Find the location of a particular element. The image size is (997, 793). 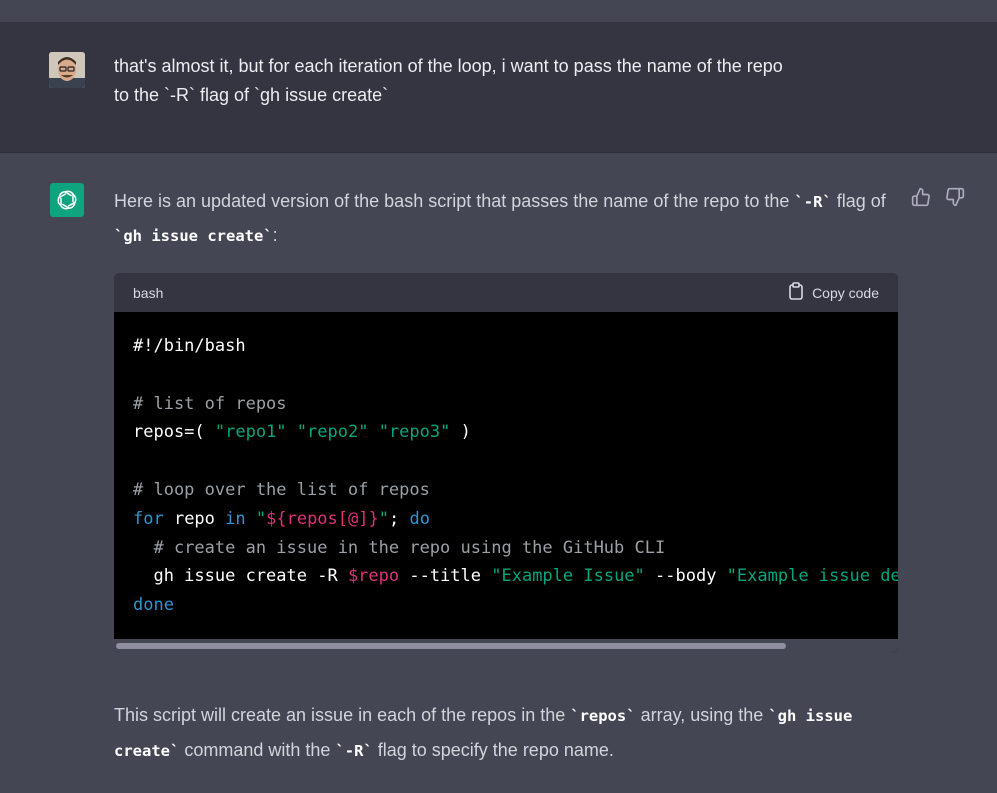

clipboard-icon is located at coordinates (796, 292).